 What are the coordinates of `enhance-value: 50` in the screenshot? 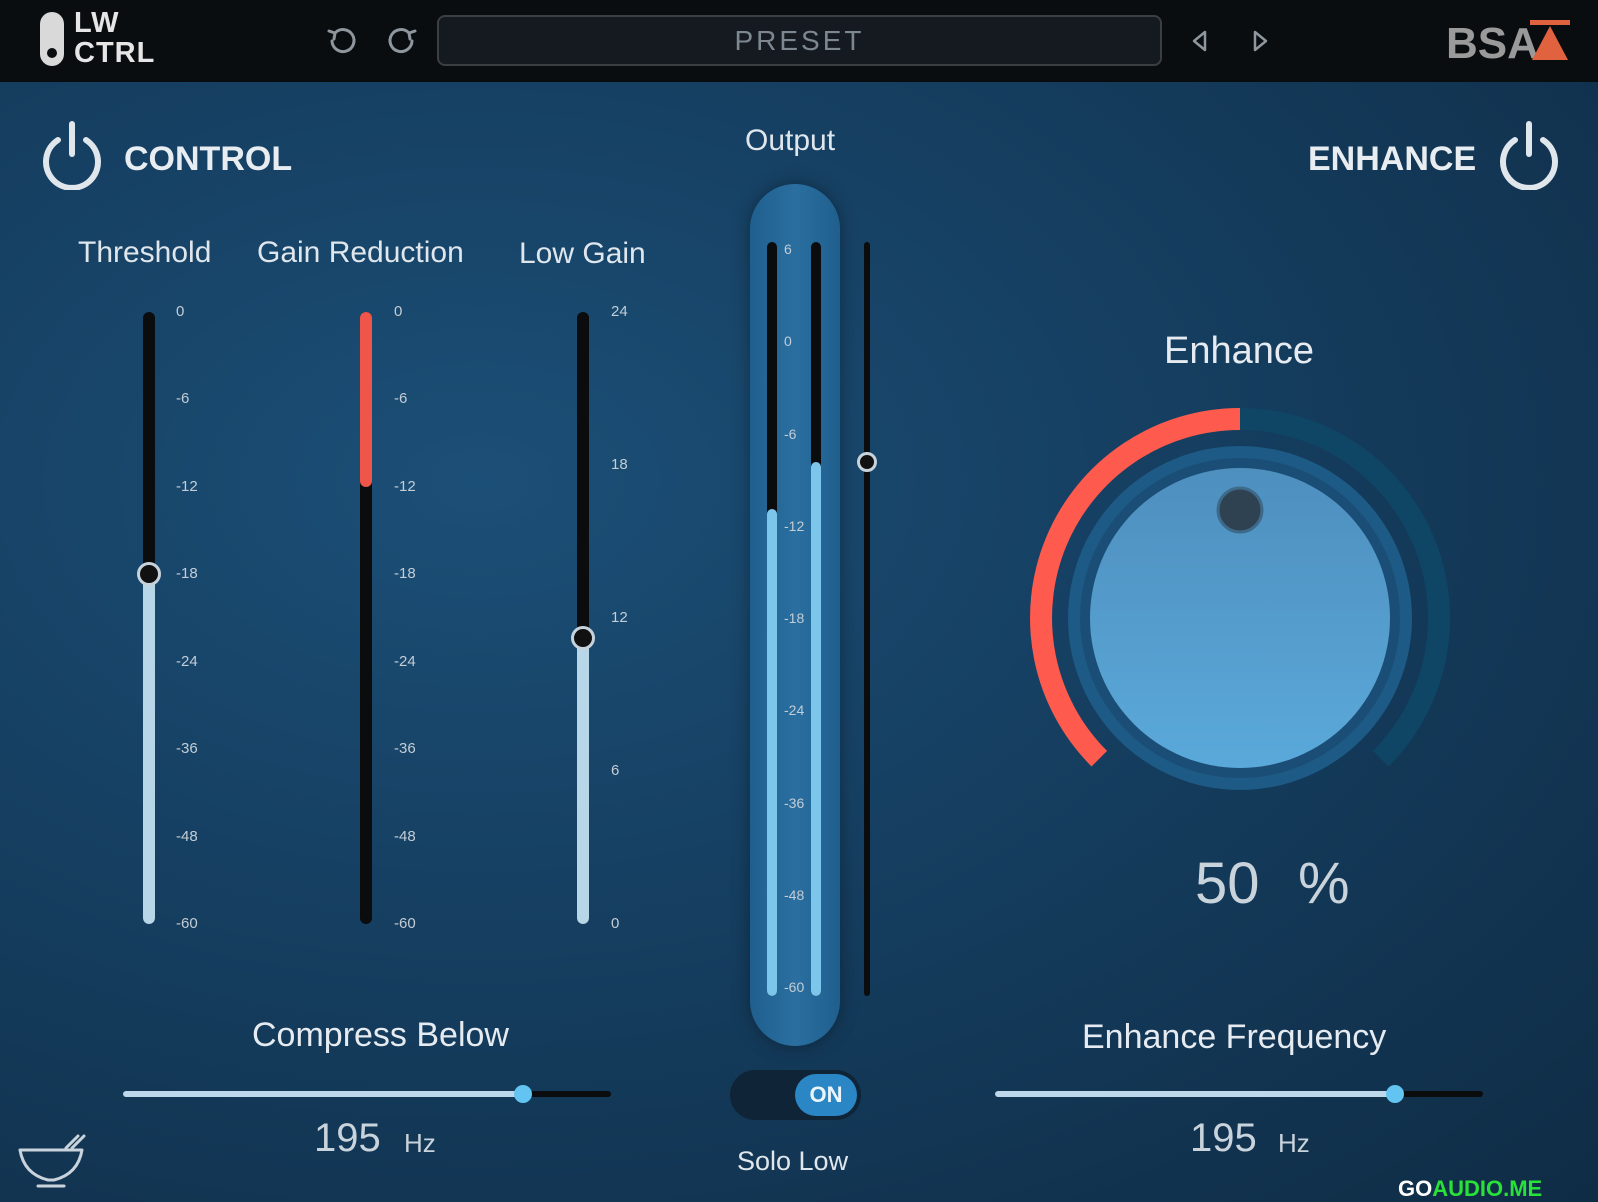 It's located at (1227, 883).